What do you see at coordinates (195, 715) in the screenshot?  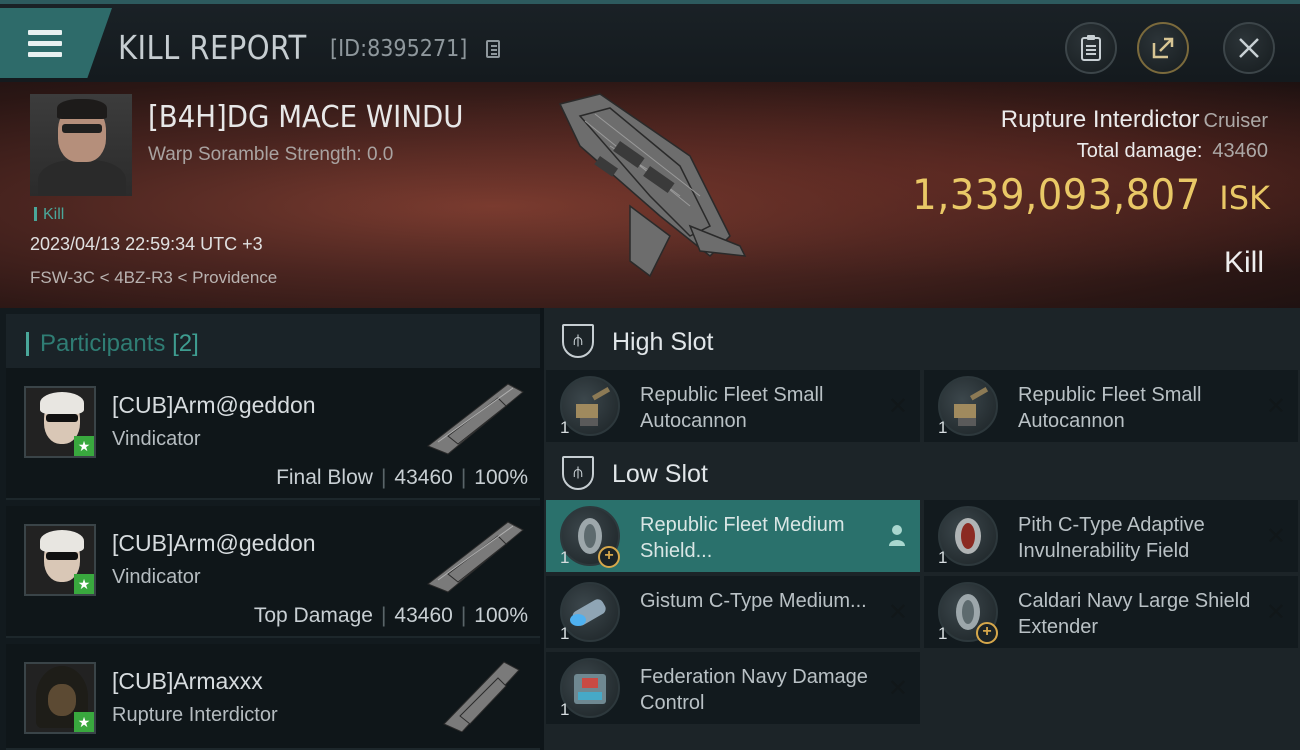 I see `participant-ship: Rupture Interdictor` at bounding box center [195, 715].